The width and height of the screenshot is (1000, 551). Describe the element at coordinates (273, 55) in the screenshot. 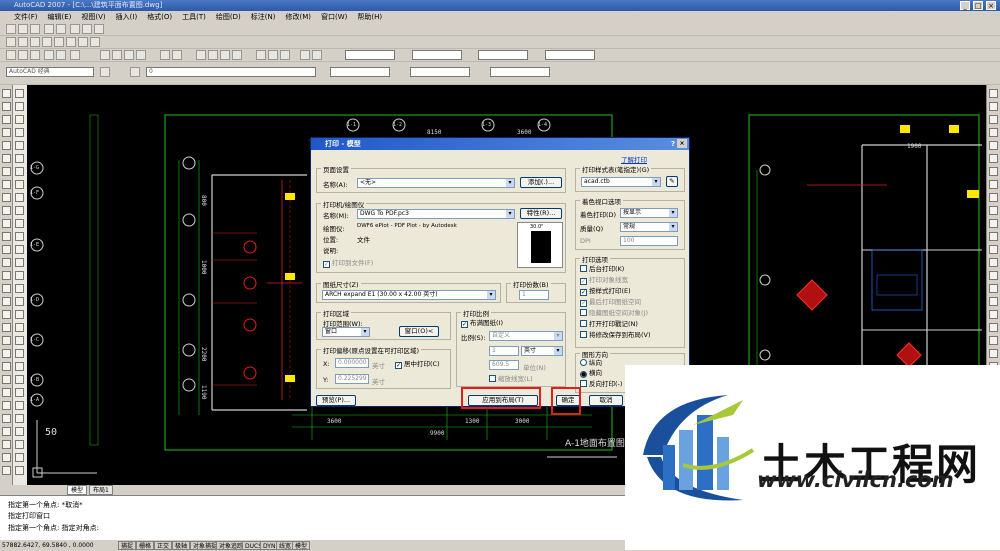

I see `design-center-icon` at that location.